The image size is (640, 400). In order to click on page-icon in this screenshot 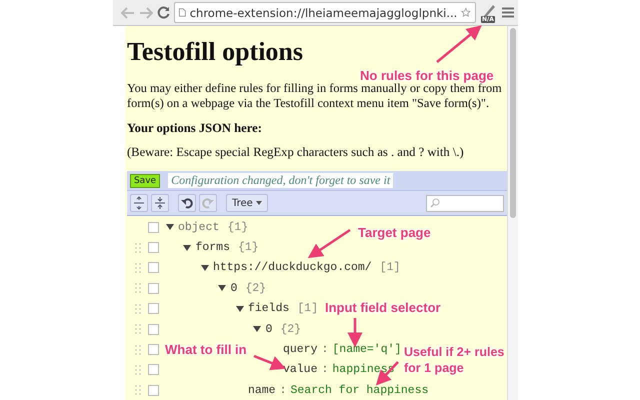, I will do `click(182, 12)`.